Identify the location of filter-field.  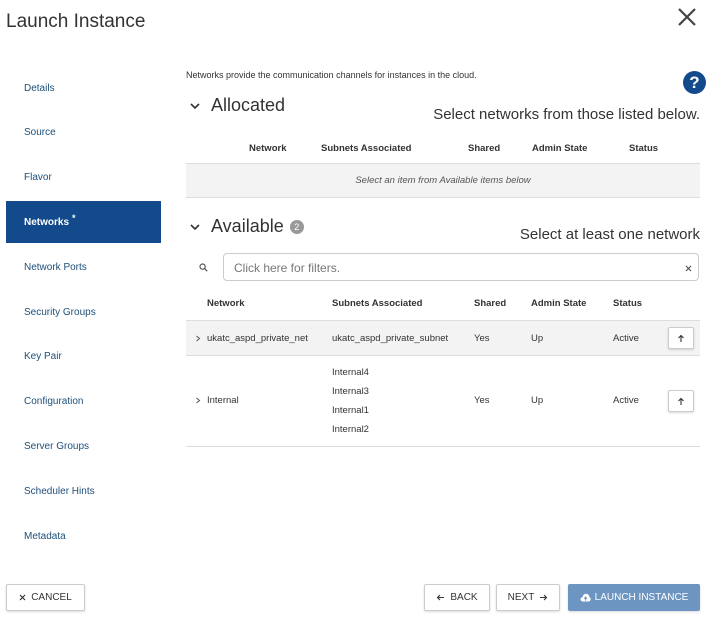
(461, 267).